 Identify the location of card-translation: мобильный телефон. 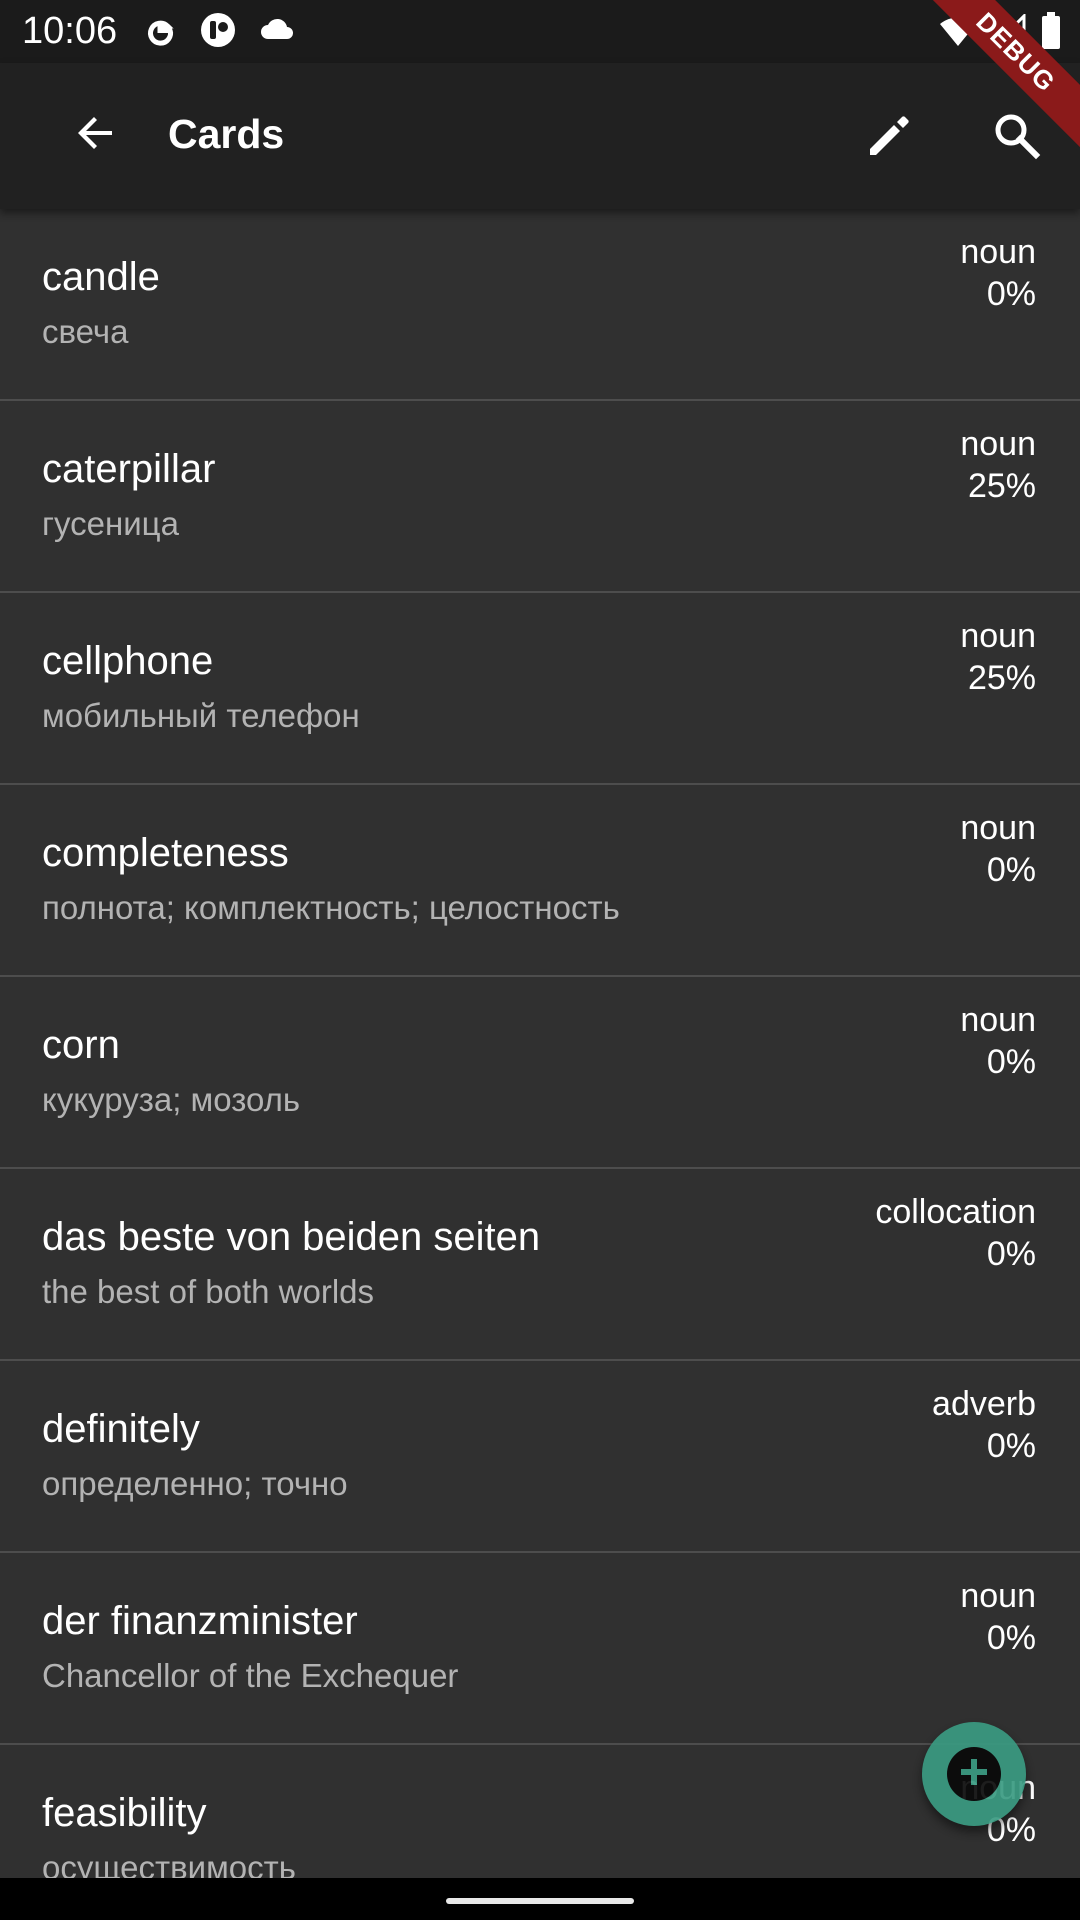
(201, 715).